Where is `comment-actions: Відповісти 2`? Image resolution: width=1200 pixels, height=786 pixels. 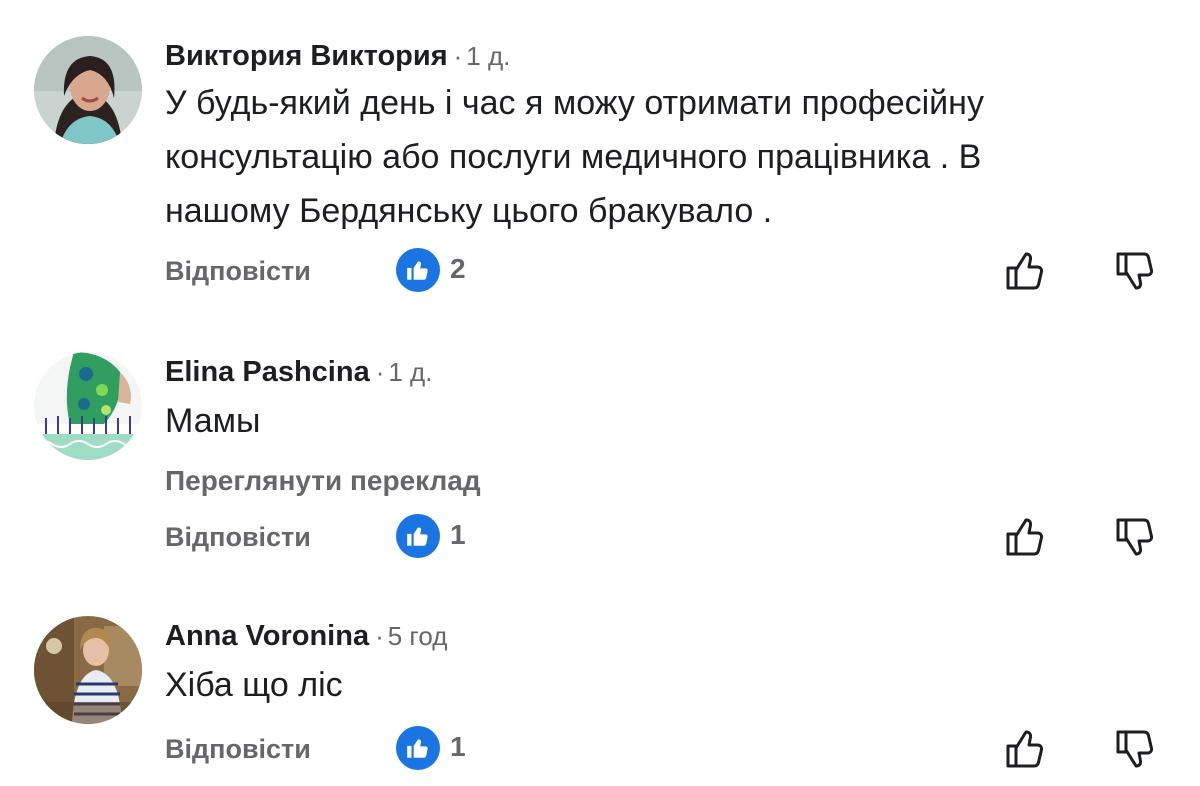
comment-actions: Відповісти 2 is located at coordinates (600, 273).